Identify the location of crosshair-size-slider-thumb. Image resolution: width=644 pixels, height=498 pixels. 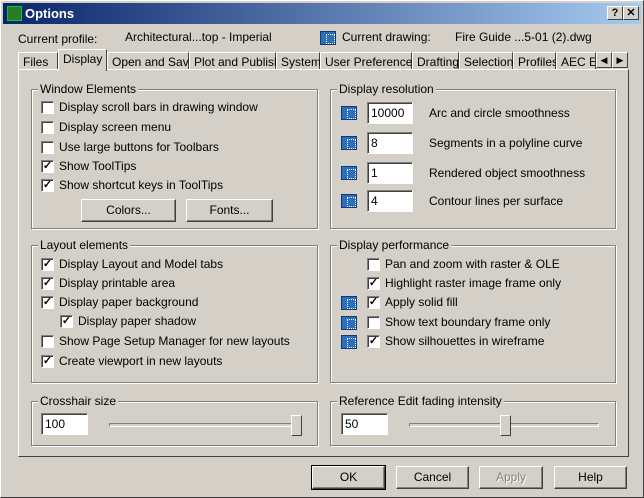
(296, 425).